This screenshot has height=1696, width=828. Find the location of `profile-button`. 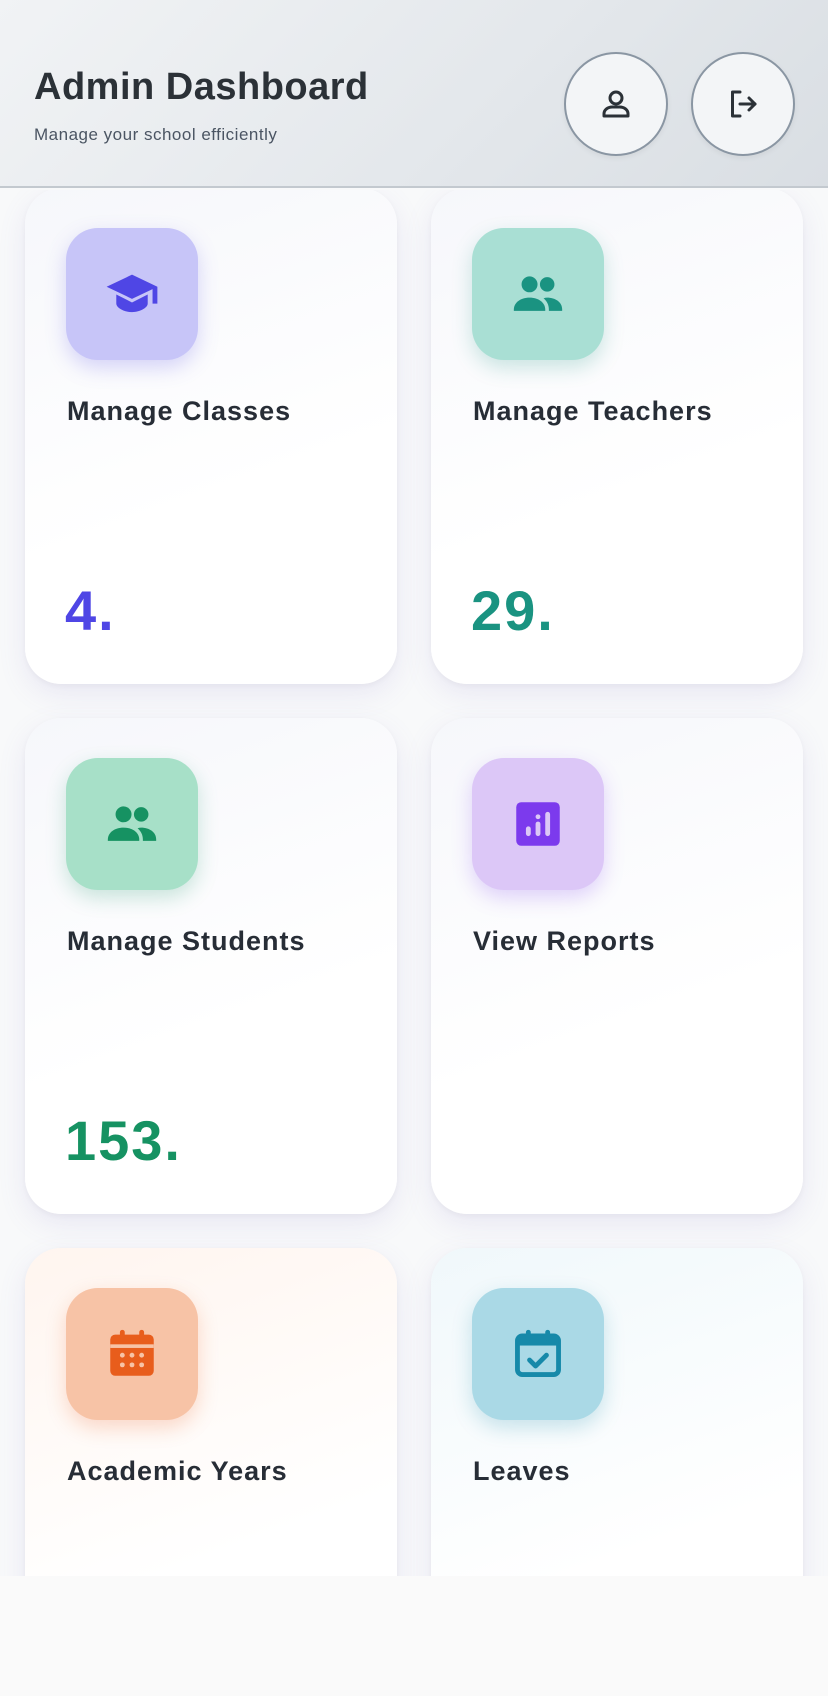

profile-button is located at coordinates (616, 104).